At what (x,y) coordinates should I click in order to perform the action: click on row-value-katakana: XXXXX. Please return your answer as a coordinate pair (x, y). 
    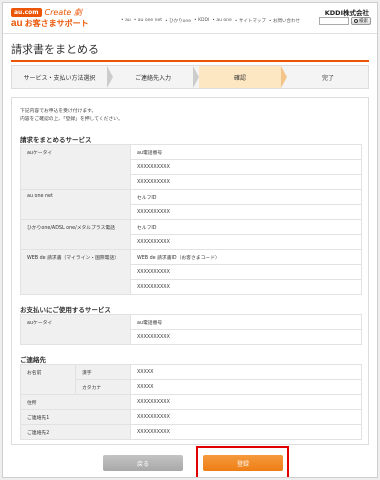
    Looking at the image, I should click on (246, 387).